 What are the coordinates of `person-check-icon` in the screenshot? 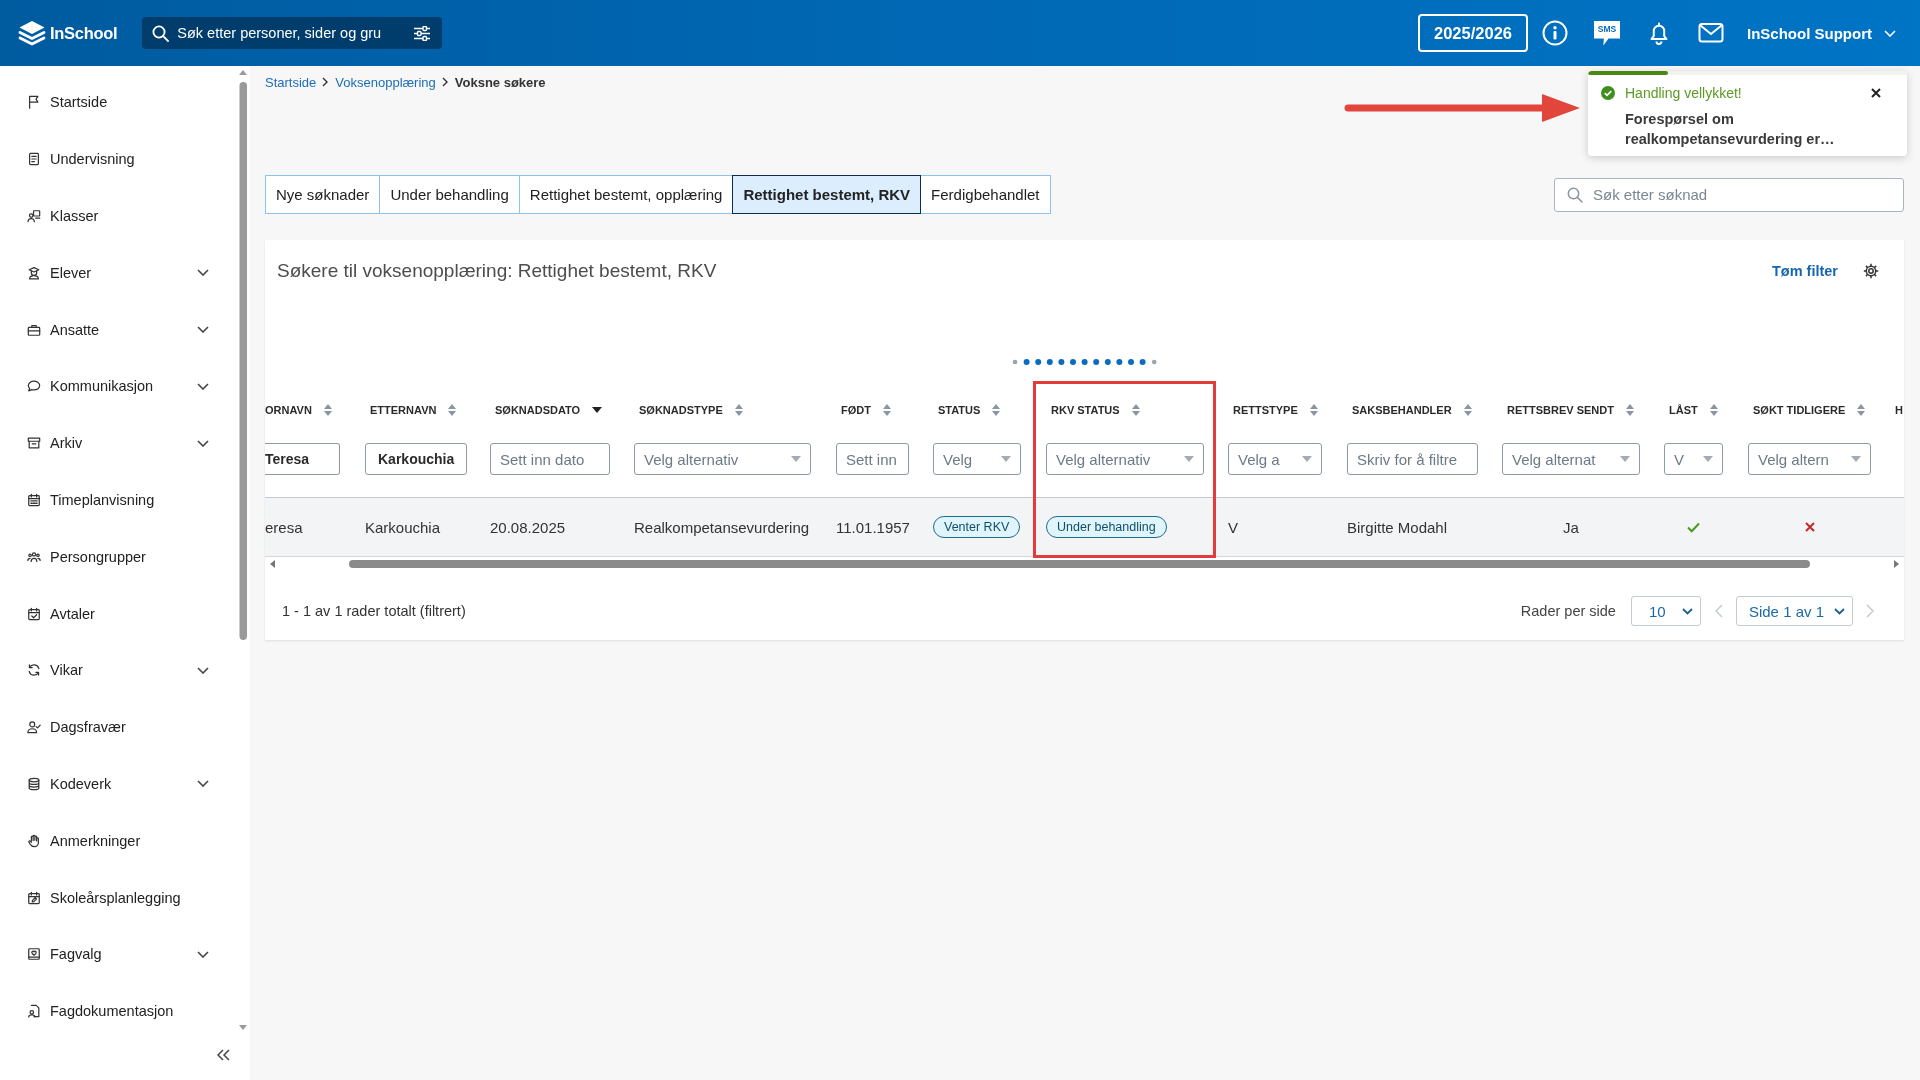 It's located at (34, 727).